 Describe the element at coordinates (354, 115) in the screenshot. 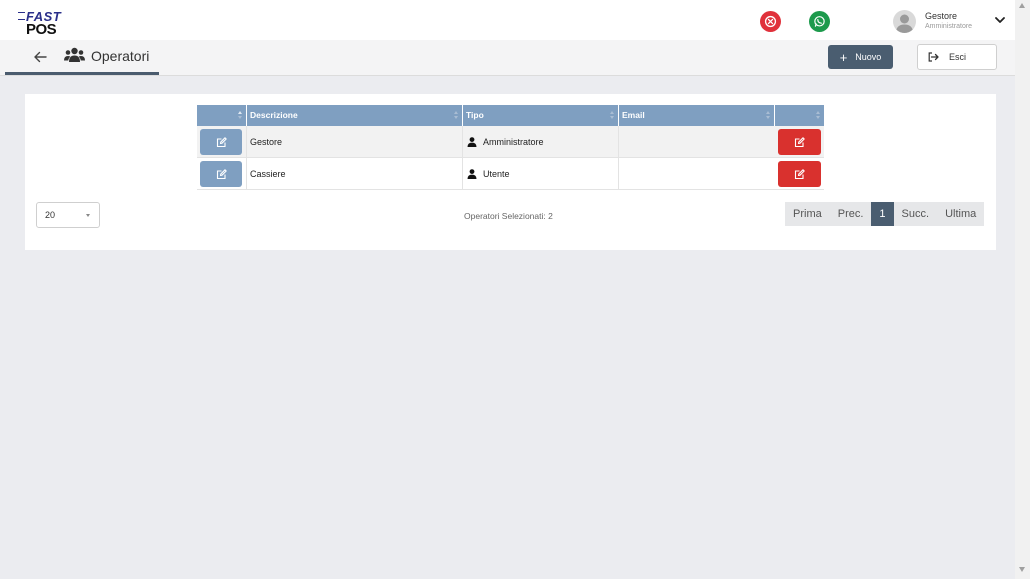

I see `column-header-descrizione: Descrizione` at that location.